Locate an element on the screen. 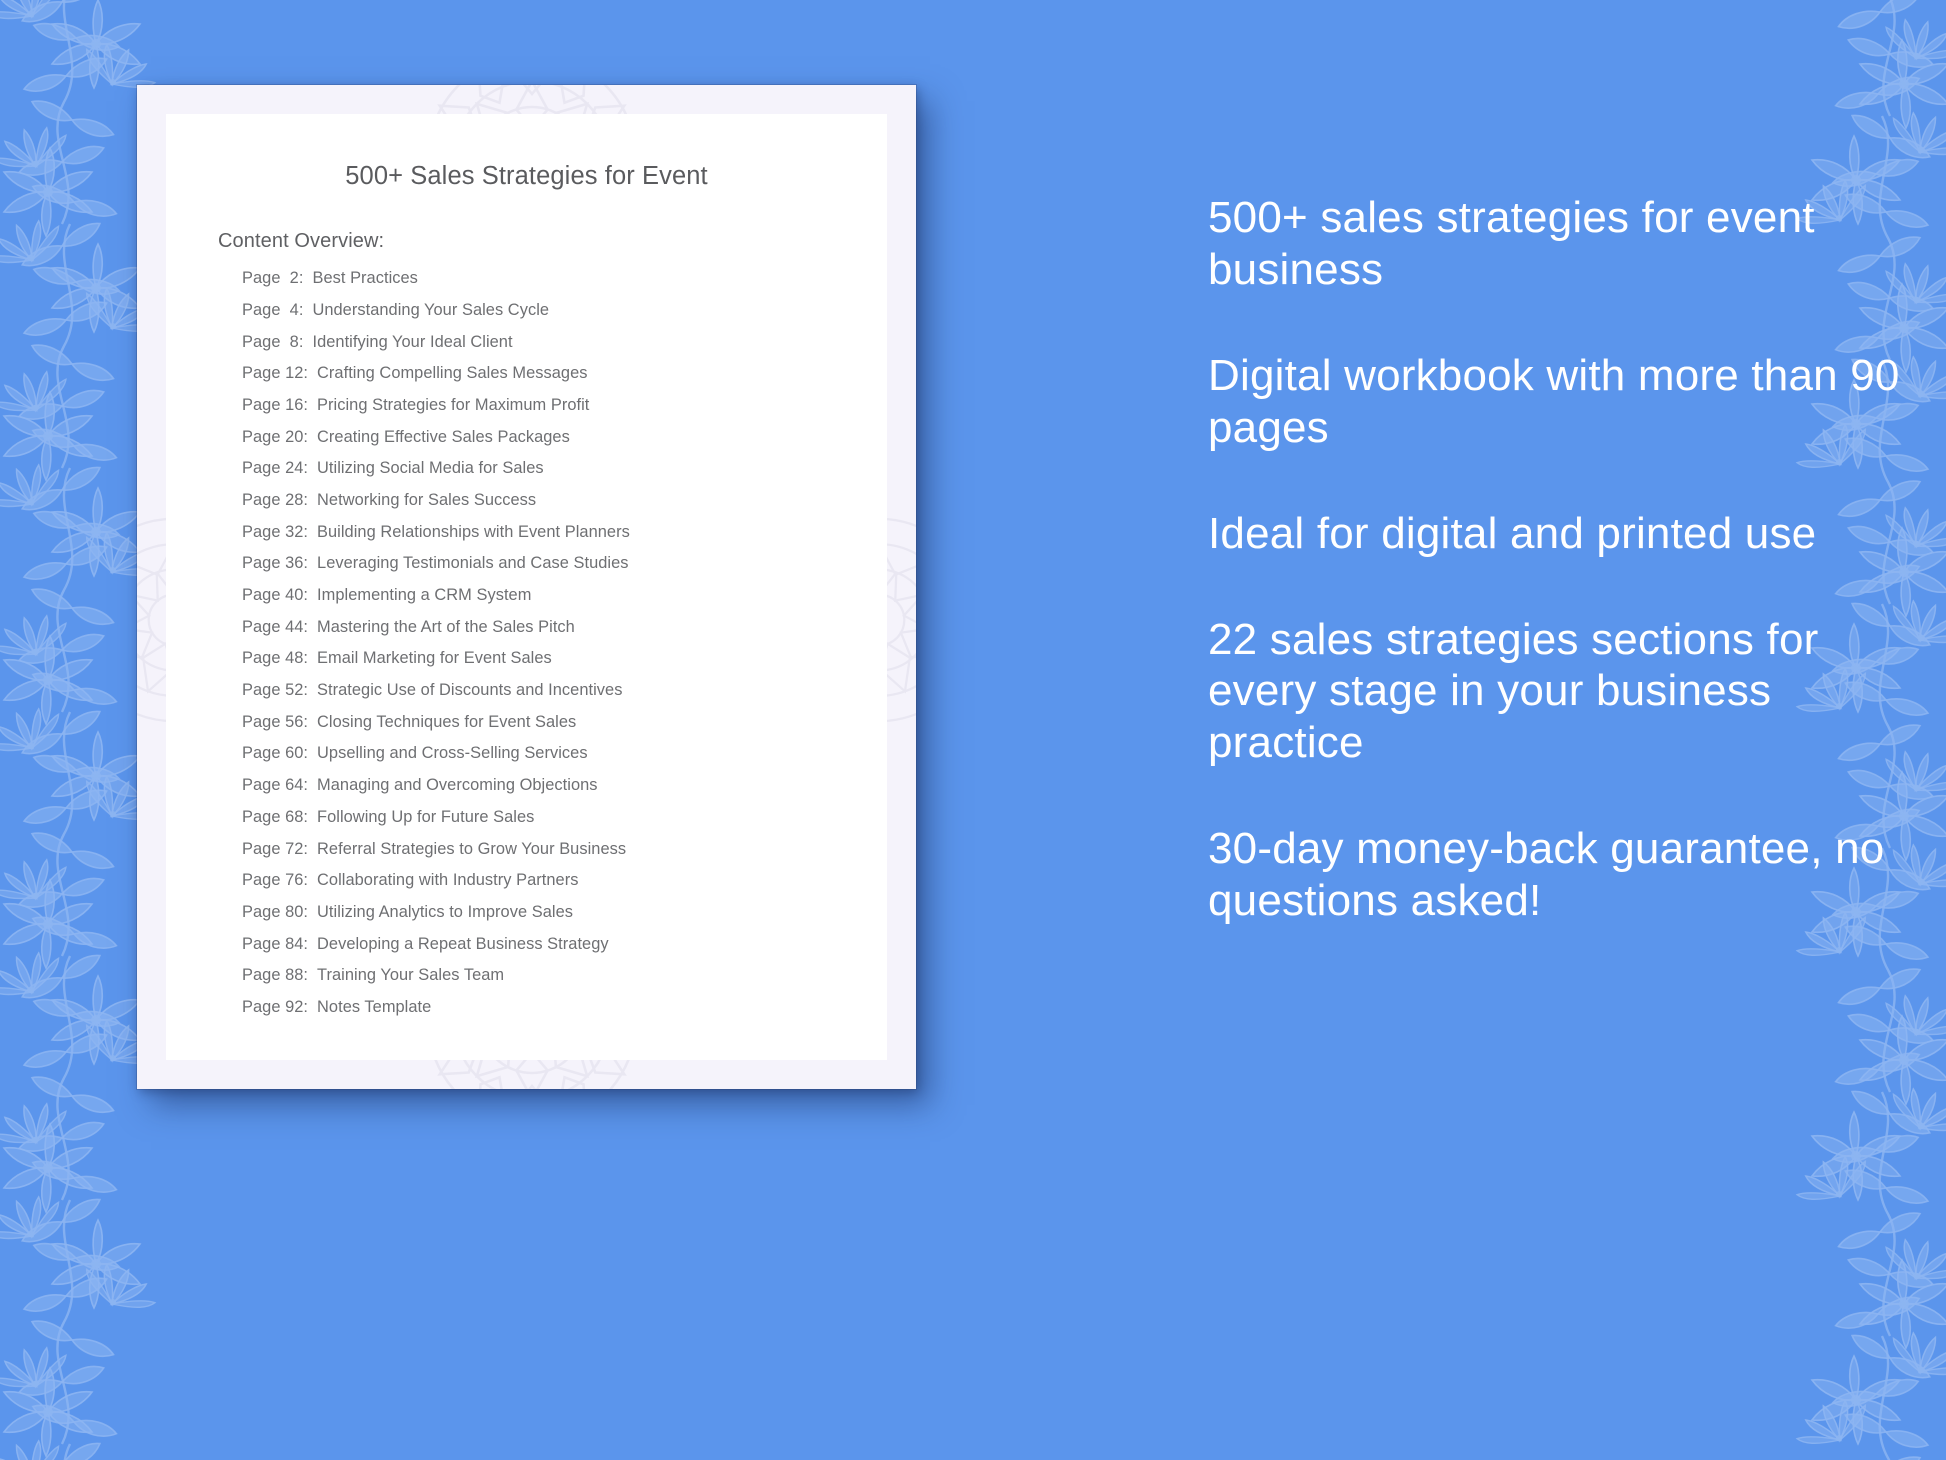 This screenshot has height=1460, width=1946. toc-entry-title: Networking for Sales Success is located at coordinates (427, 499).